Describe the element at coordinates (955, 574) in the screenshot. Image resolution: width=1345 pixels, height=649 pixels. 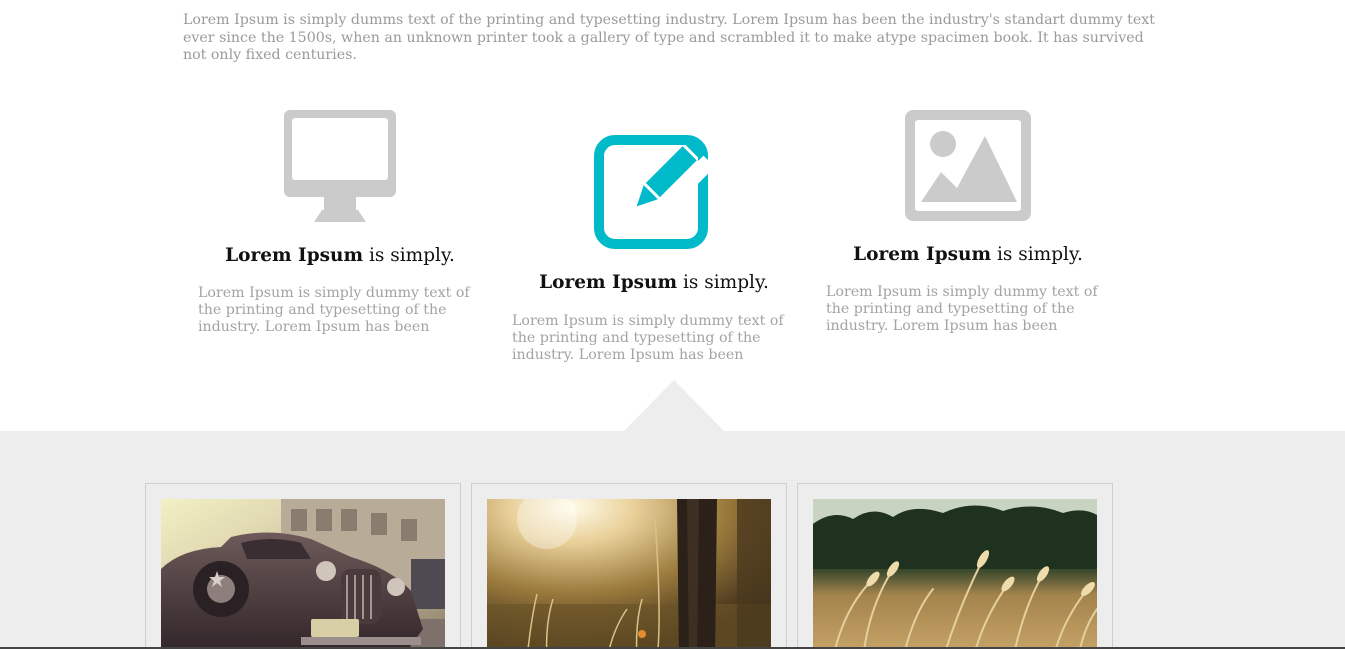
I see `wheat-field-photo` at that location.